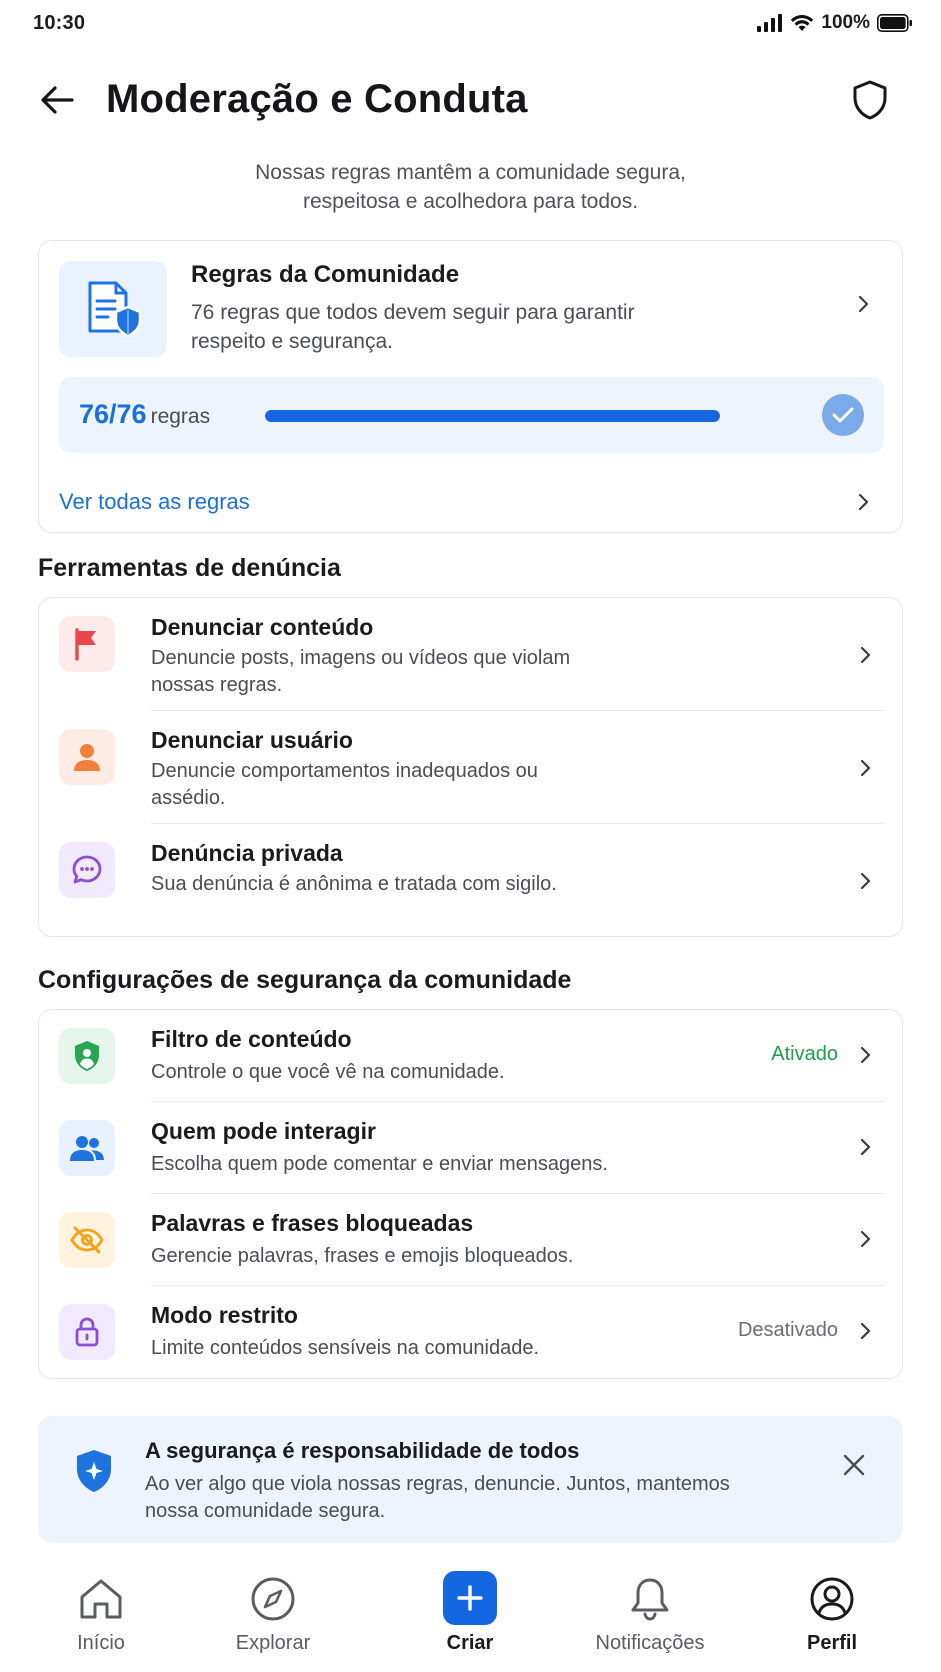  I want to click on status-bar: 10:30 100%, so click(470, 25).